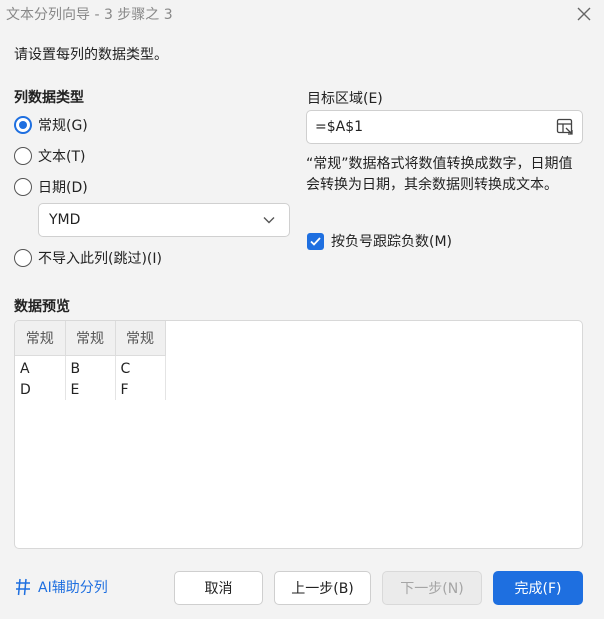 This screenshot has height=619, width=604. I want to click on finish-button: 完成(F), so click(538, 588).